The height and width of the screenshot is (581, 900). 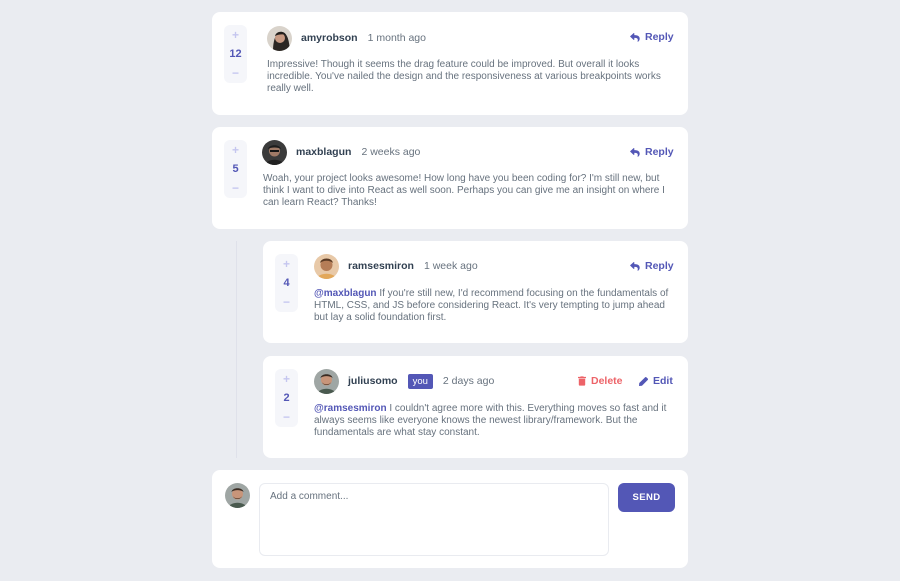 I want to click on you-badge: you, so click(x=420, y=381).